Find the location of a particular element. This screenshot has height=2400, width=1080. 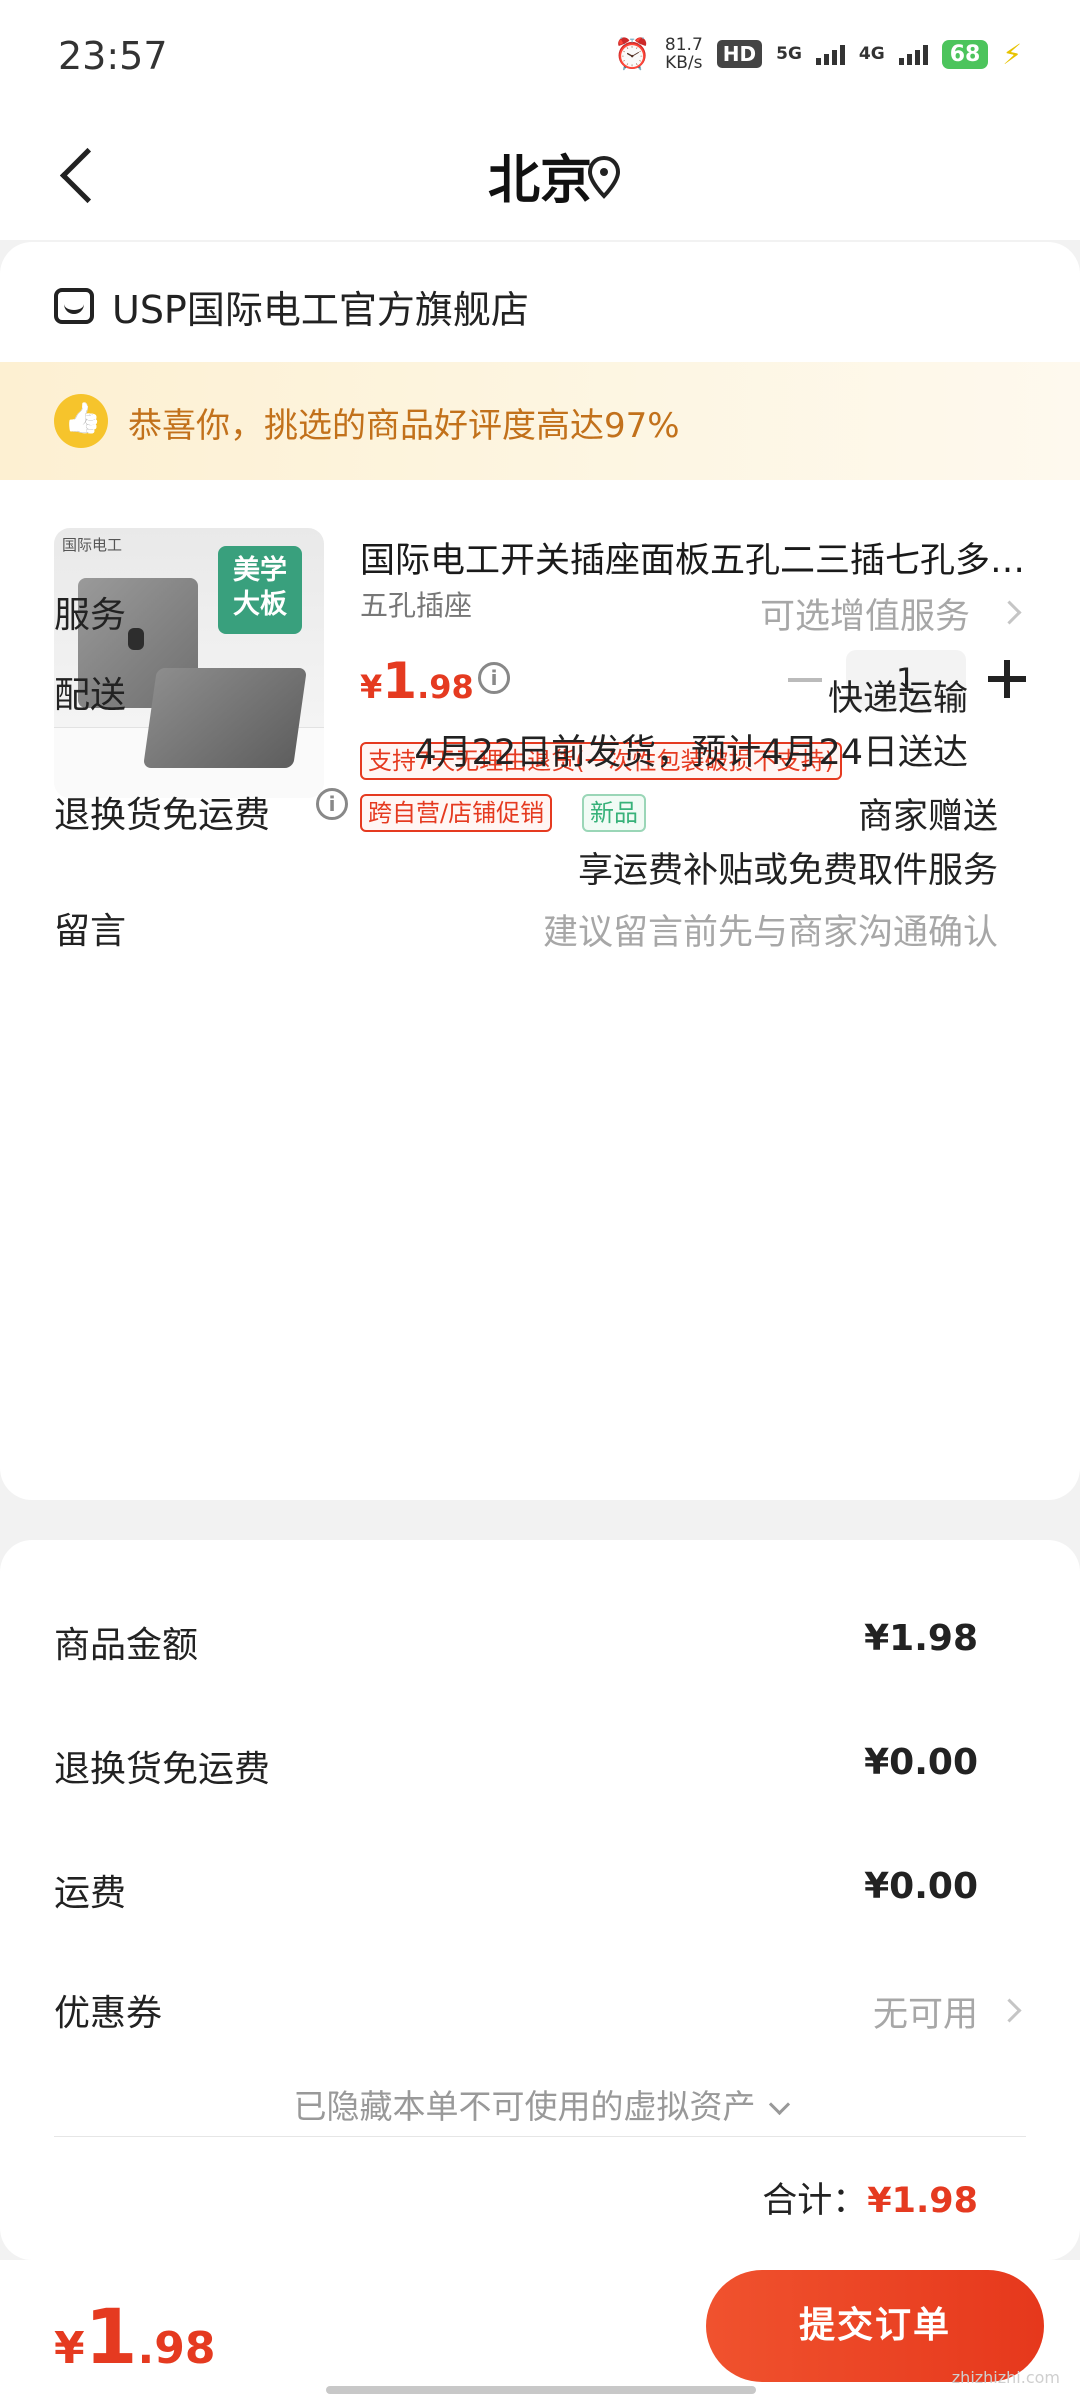

network-speed: 81.7 KB/s is located at coordinates (683, 54).